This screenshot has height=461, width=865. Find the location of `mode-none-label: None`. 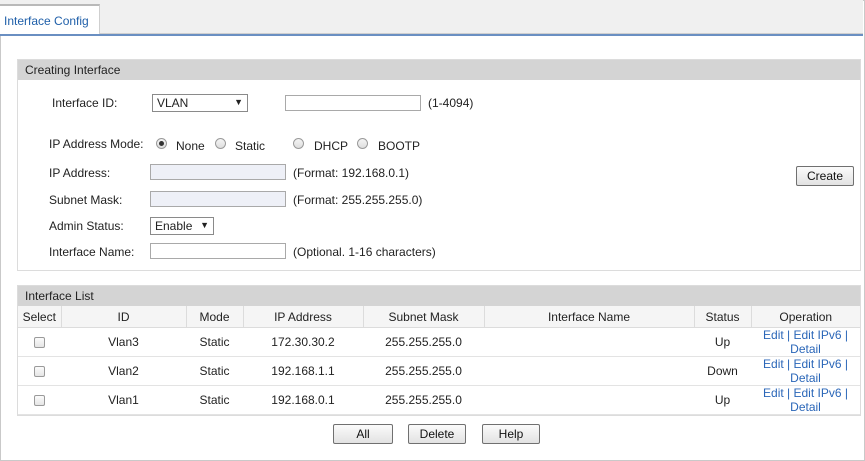

mode-none-label: None is located at coordinates (190, 146).